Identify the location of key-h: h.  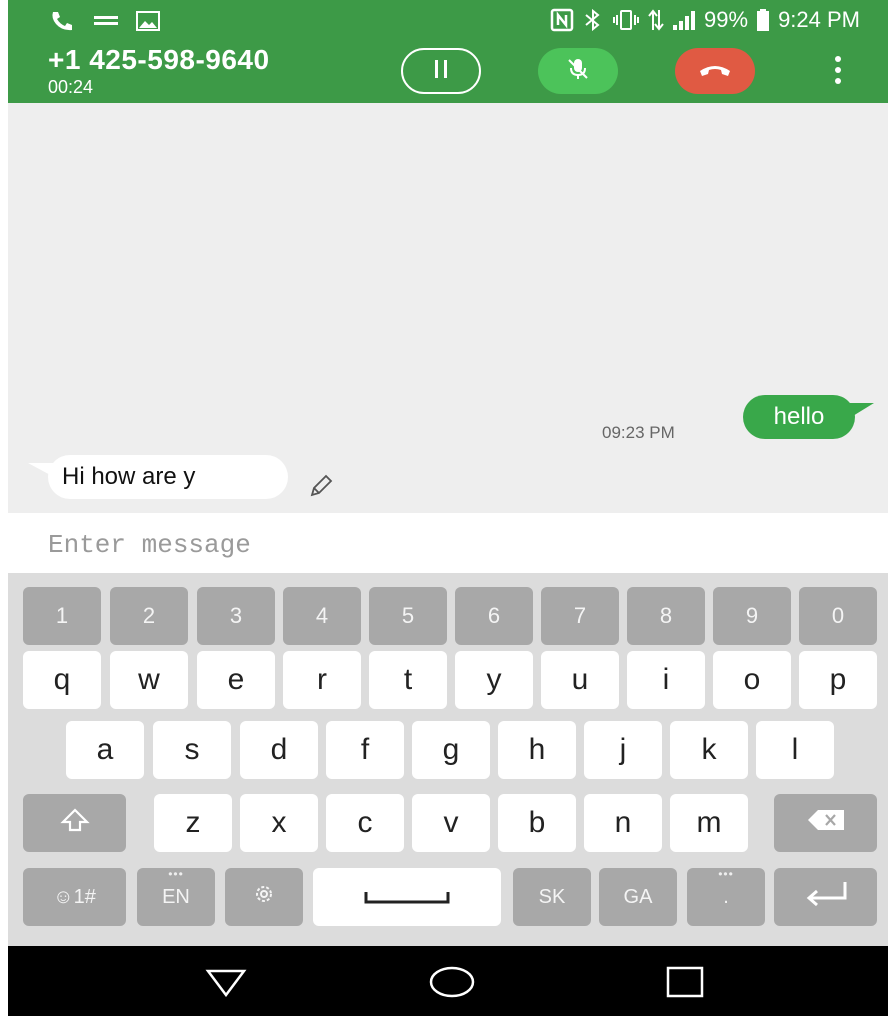
(537, 750).